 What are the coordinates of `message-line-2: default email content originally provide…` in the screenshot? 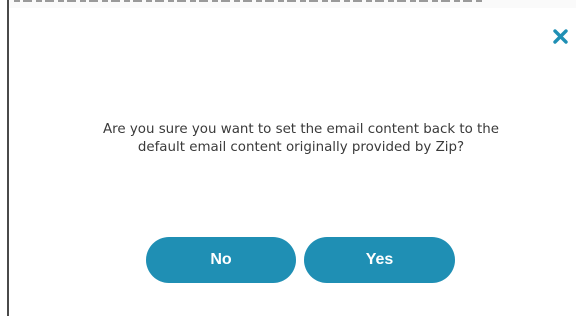 It's located at (301, 147).